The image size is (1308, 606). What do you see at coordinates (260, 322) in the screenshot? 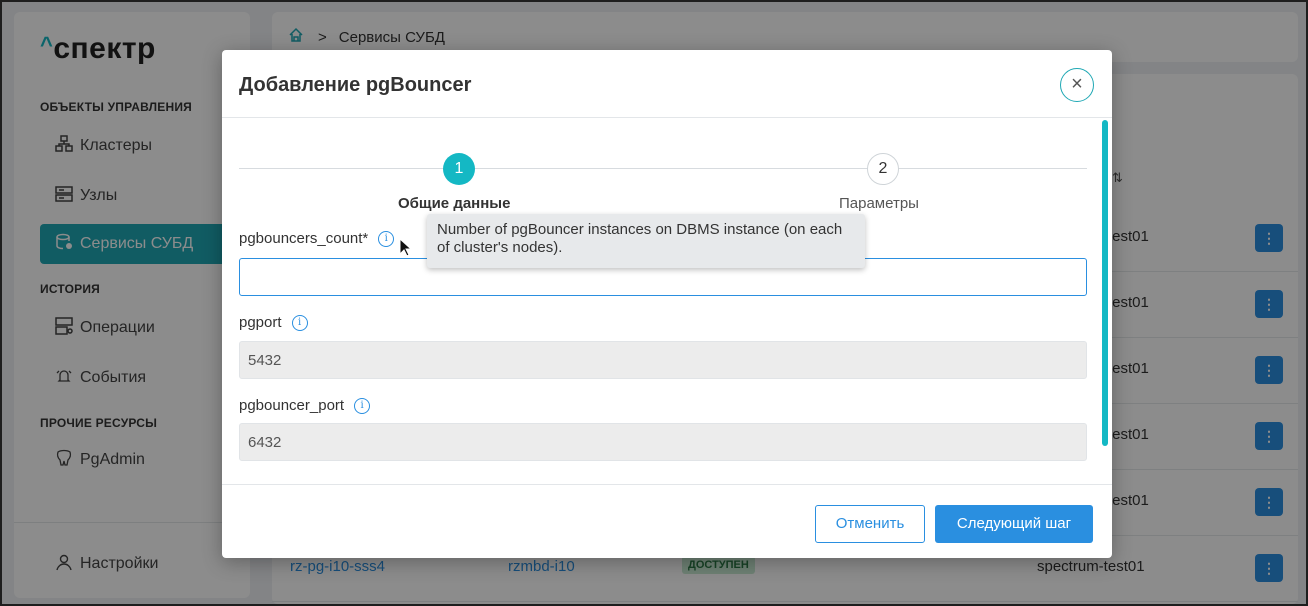
I see `field-label-text: pgport` at bounding box center [260, 322].